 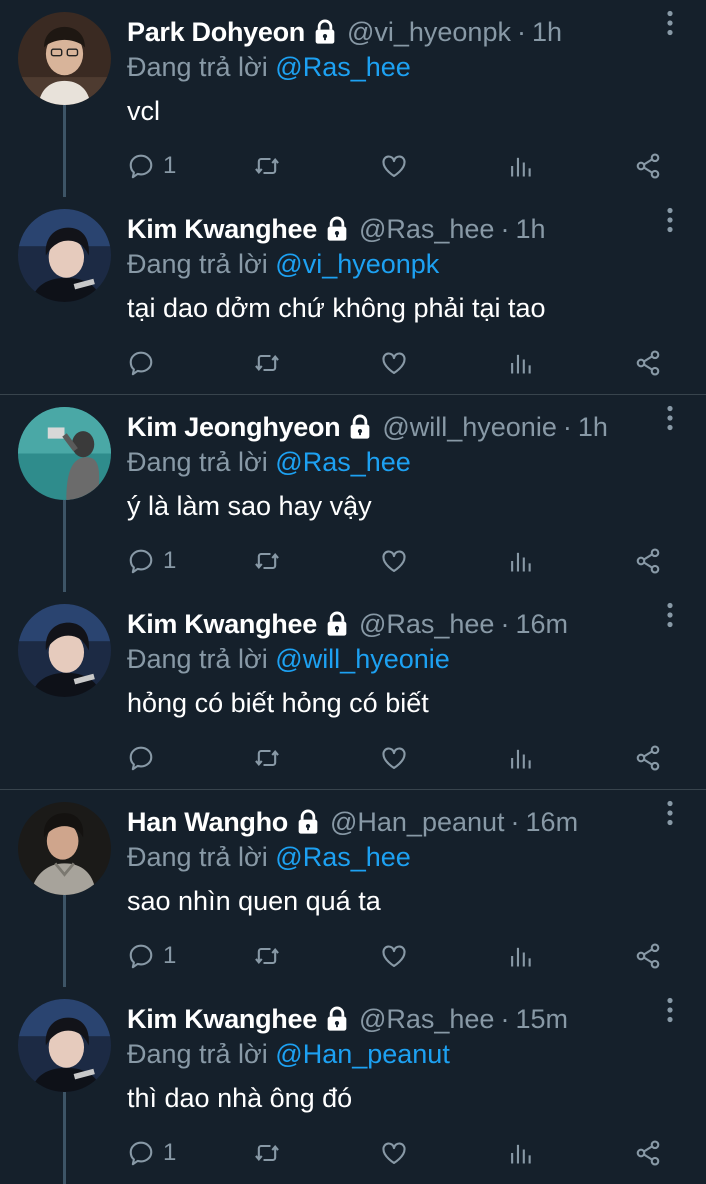 What do you see at coordinates (207, 822) in the screenshot?
I see `author-name: Han Wangho` at bounding box center [207, 822].